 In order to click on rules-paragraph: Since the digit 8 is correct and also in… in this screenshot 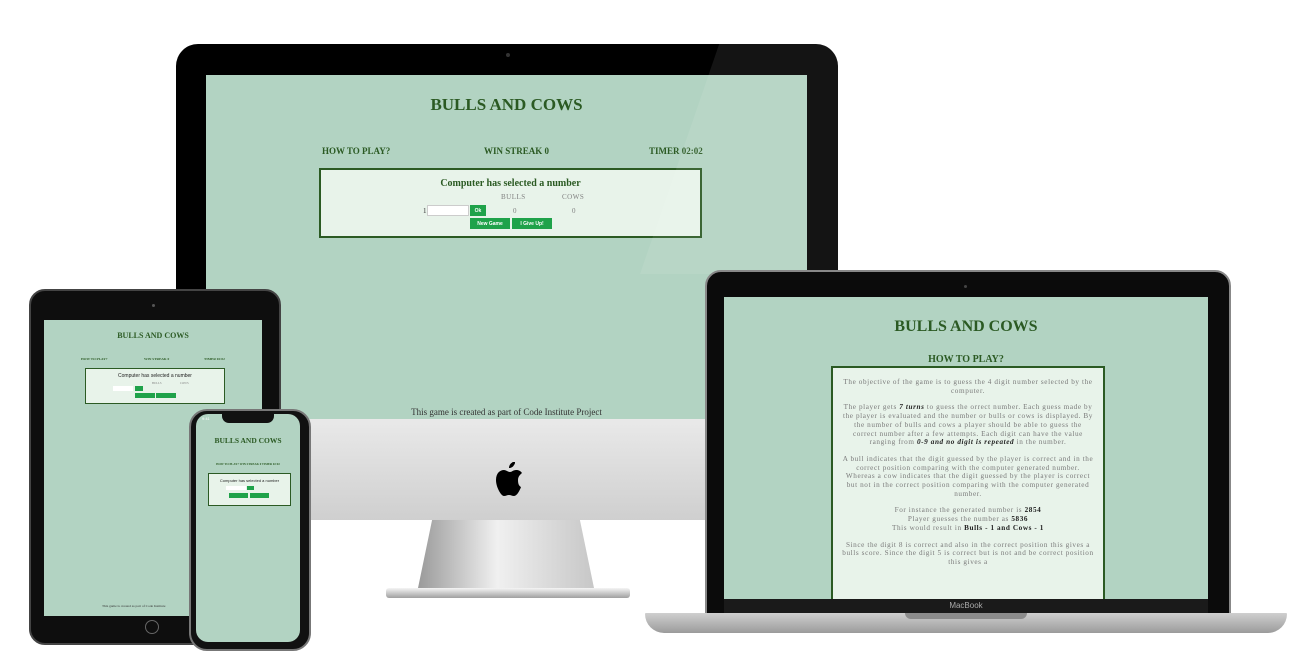, I will do `click(968, 553)`.